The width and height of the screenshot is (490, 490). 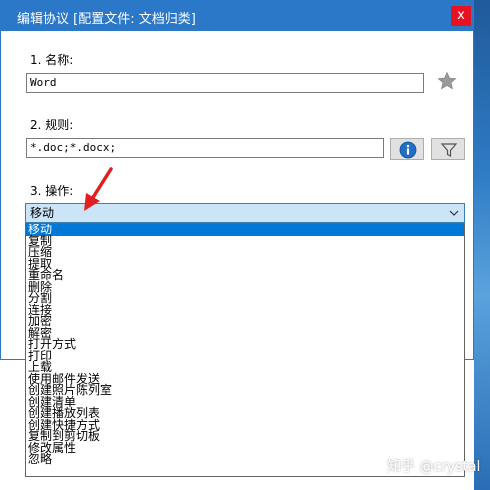 What do you see at coordinates (106, 19) in the screenshot?
I see `window-title: 编辑协议 [配置文件: 文档归类]` at bounding box center [106, 19].